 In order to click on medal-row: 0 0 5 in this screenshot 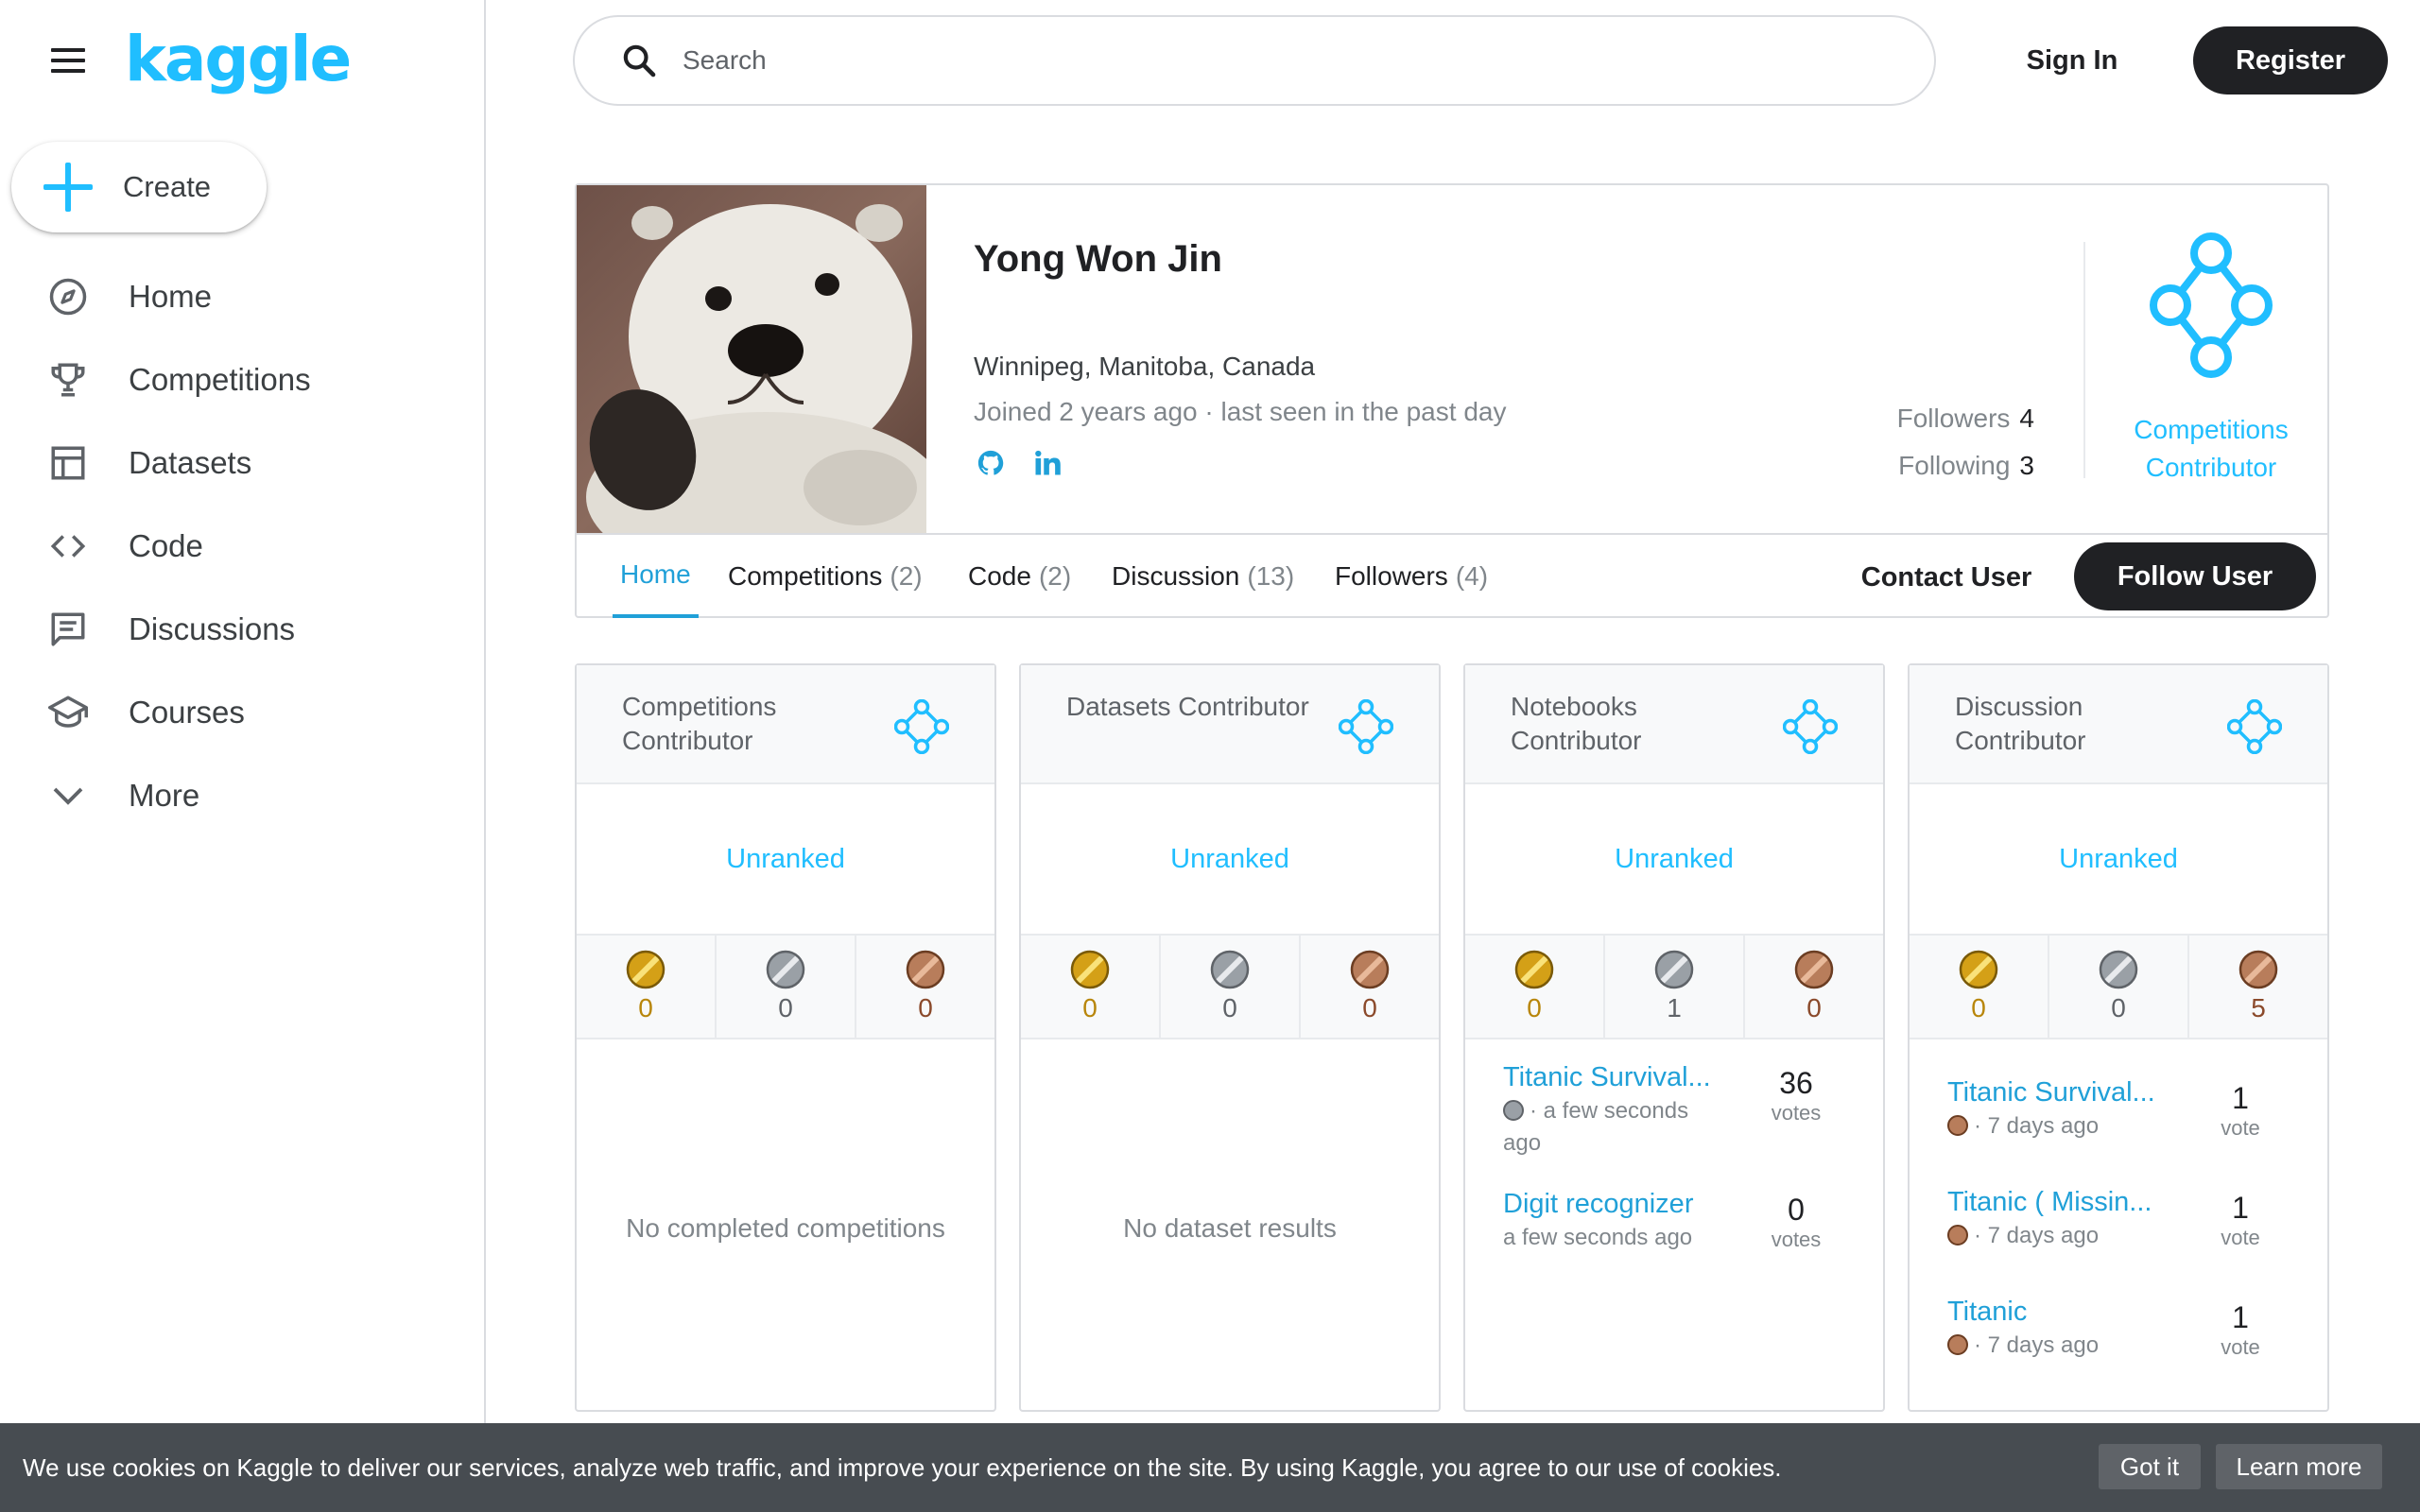, I will do `click(2118, 988)`.